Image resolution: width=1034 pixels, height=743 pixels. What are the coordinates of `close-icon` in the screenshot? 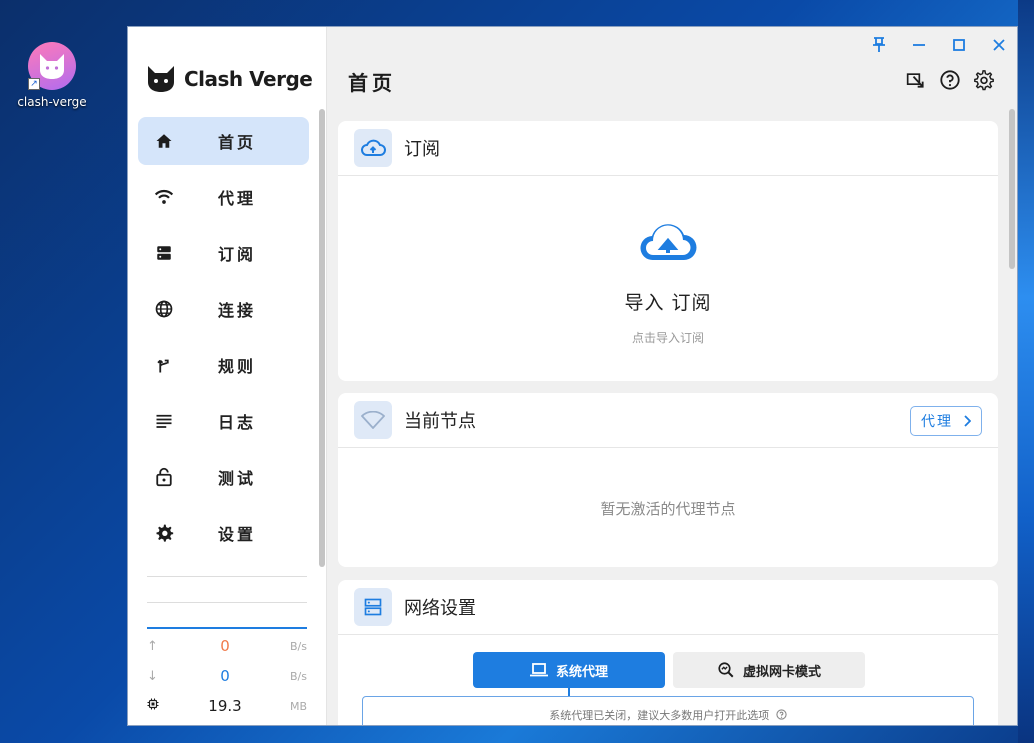 It's located at (999, 45).